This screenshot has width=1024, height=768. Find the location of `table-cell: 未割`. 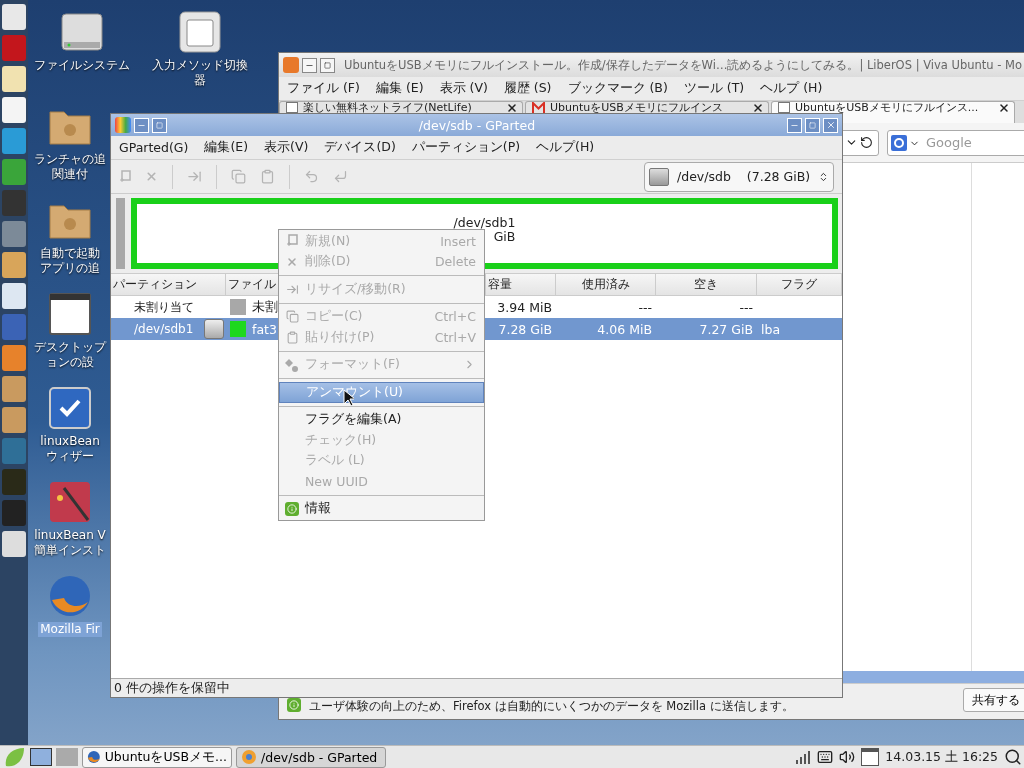

table-cell: 未割 is located at coordinates (265, 307).